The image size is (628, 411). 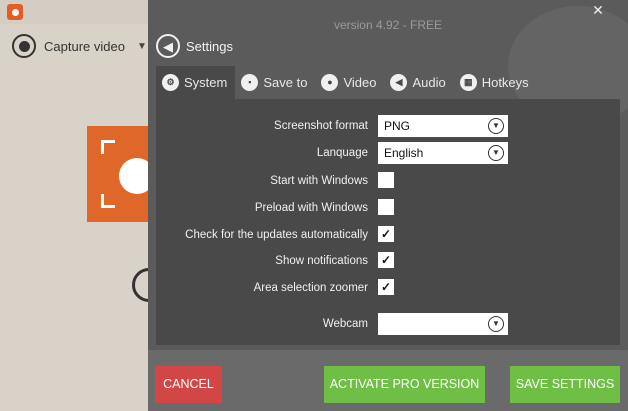 I want to click on audio-icon: ◀, so click(x=399, y=82).